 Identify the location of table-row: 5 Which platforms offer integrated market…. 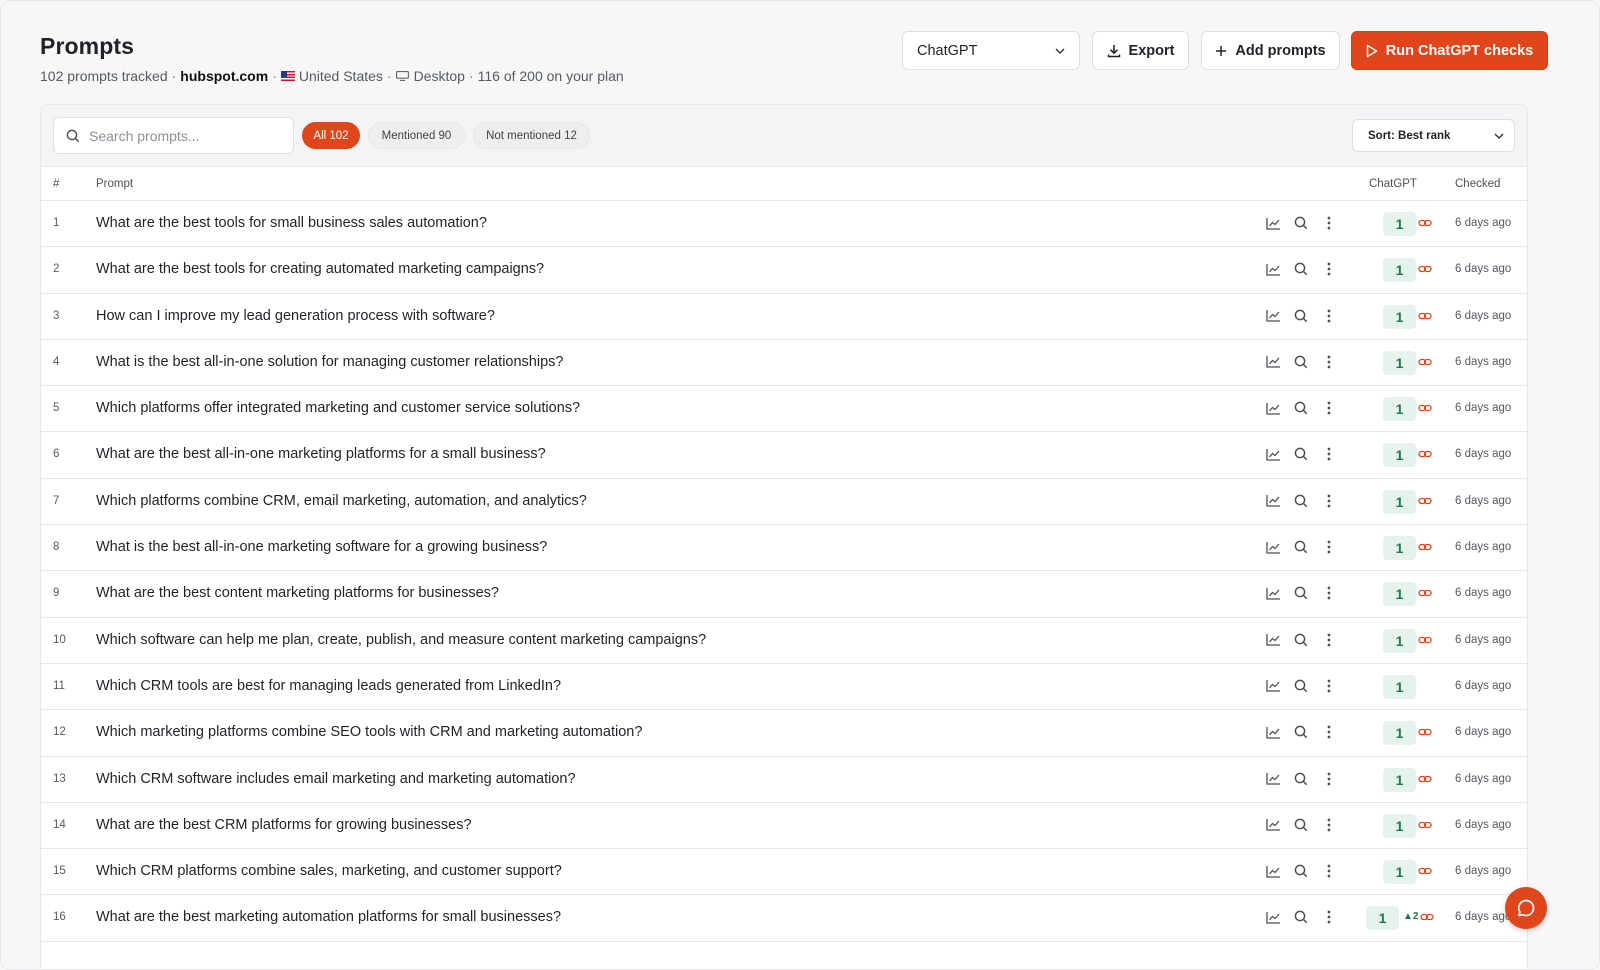
(784, 409).